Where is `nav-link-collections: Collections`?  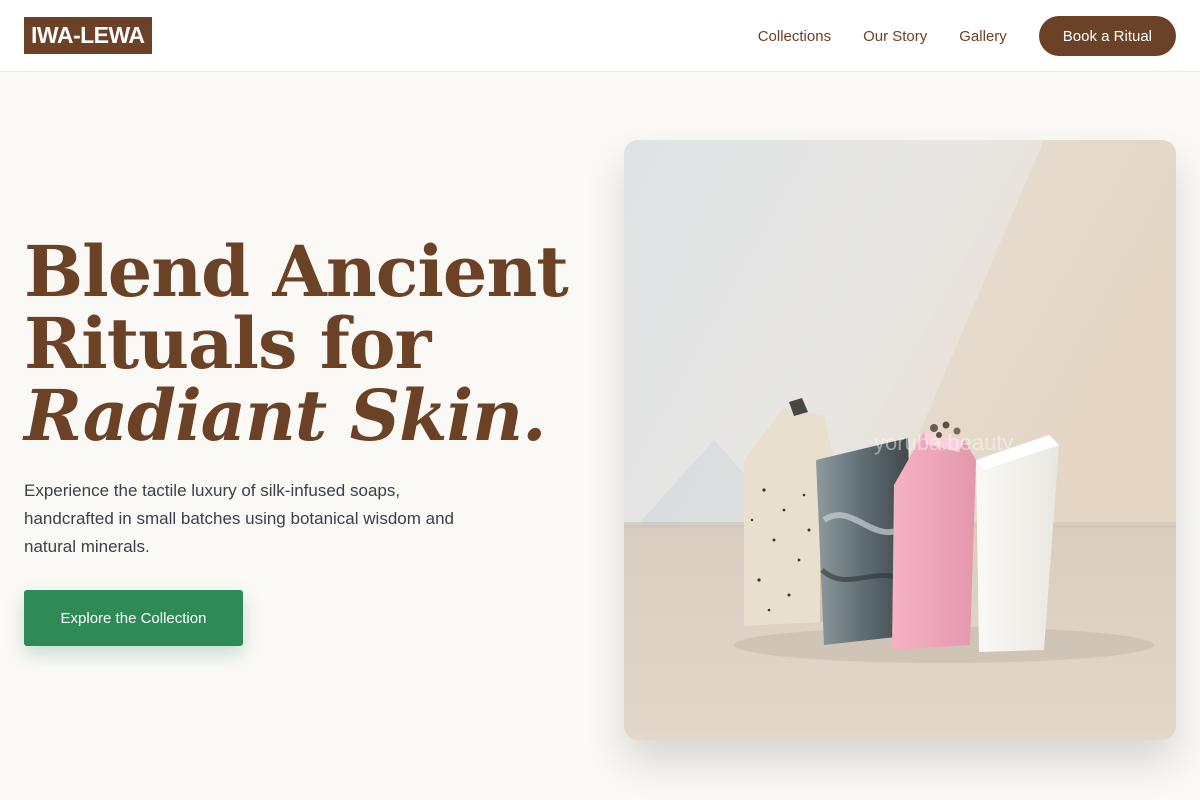
nav-link-collections: Collections is located at coordinates (794, 36).